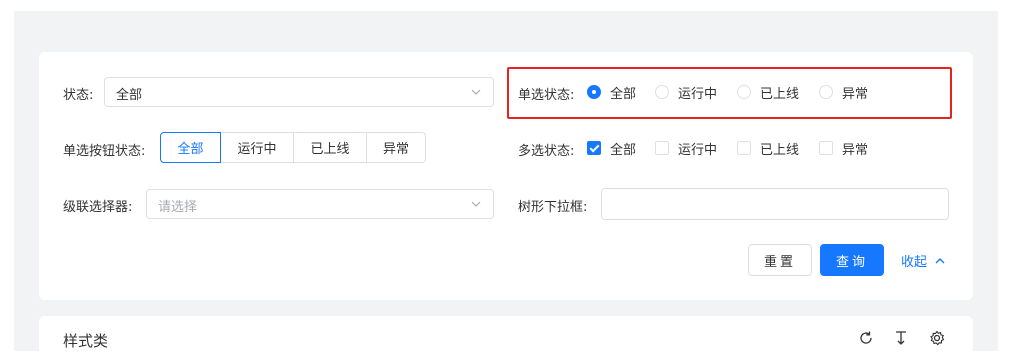 The width and height of the screenshot is (1032, 356). What do you see at coordinates (623, 150) in the screenshot?
I see `checkbox-option-label: 全部` at bounding box center [623, 150].